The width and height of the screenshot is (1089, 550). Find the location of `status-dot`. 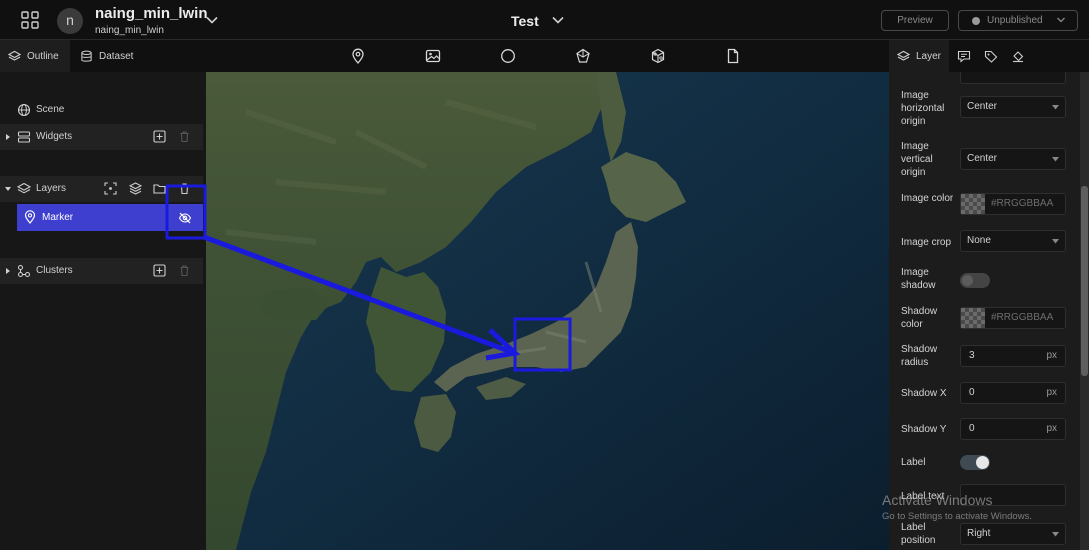

status-dot is located at coordinates (976, 21).